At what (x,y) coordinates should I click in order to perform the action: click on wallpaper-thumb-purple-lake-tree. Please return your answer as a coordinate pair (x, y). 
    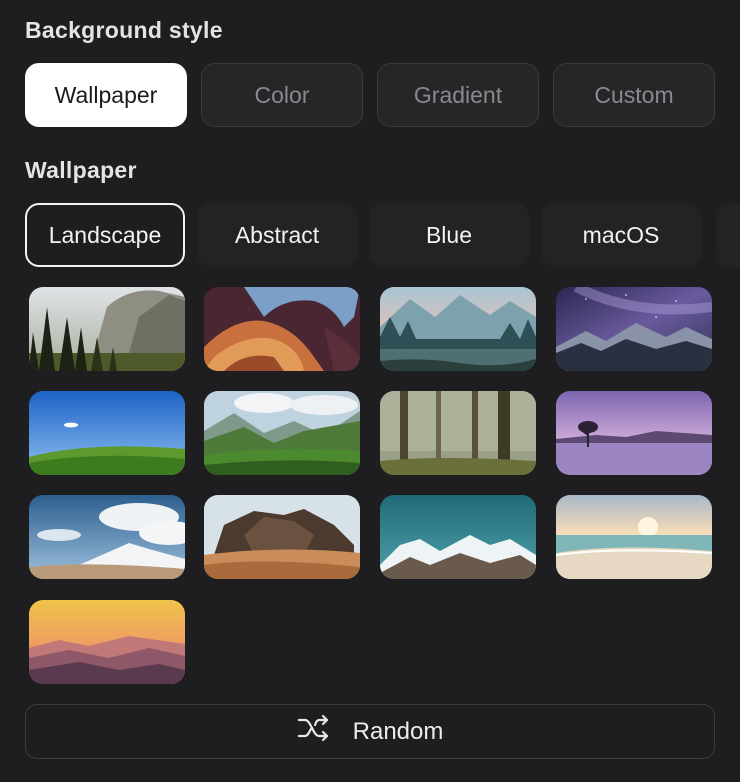
    Looking at the image, I should click on (634, 433).